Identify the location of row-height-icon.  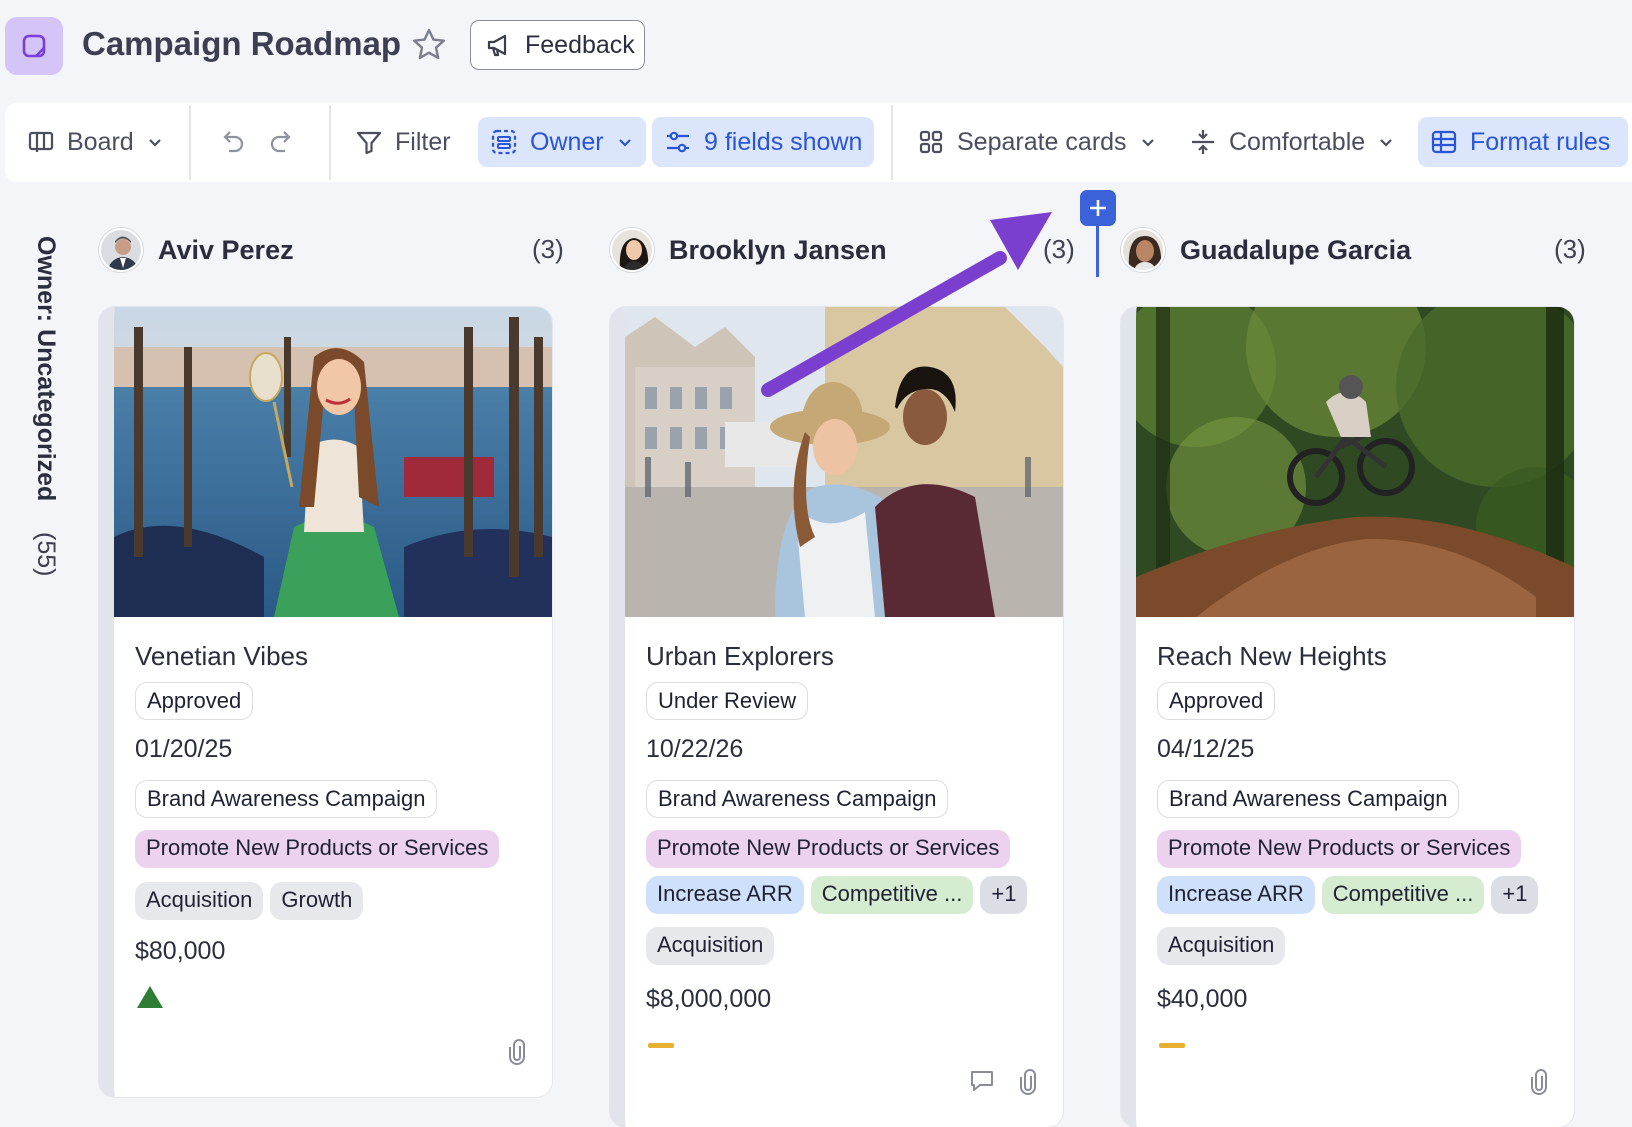
(1203, 142).